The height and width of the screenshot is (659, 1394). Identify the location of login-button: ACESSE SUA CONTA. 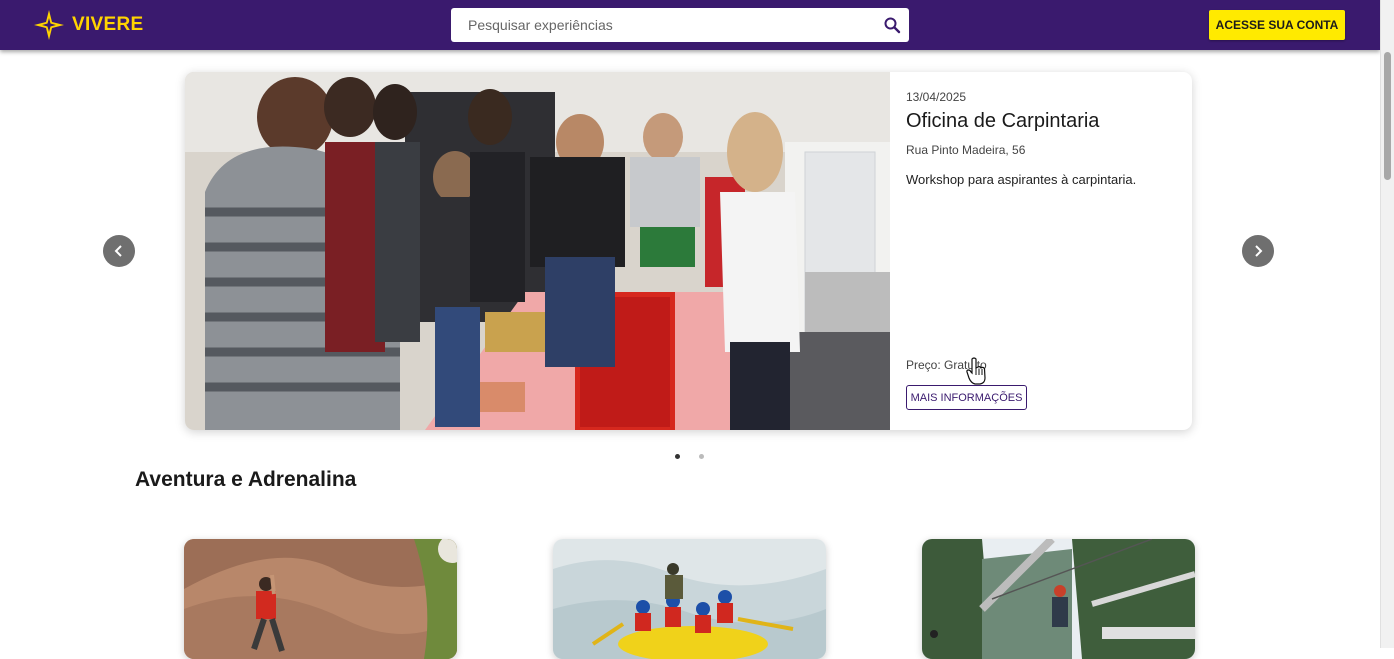
(1277, 25).